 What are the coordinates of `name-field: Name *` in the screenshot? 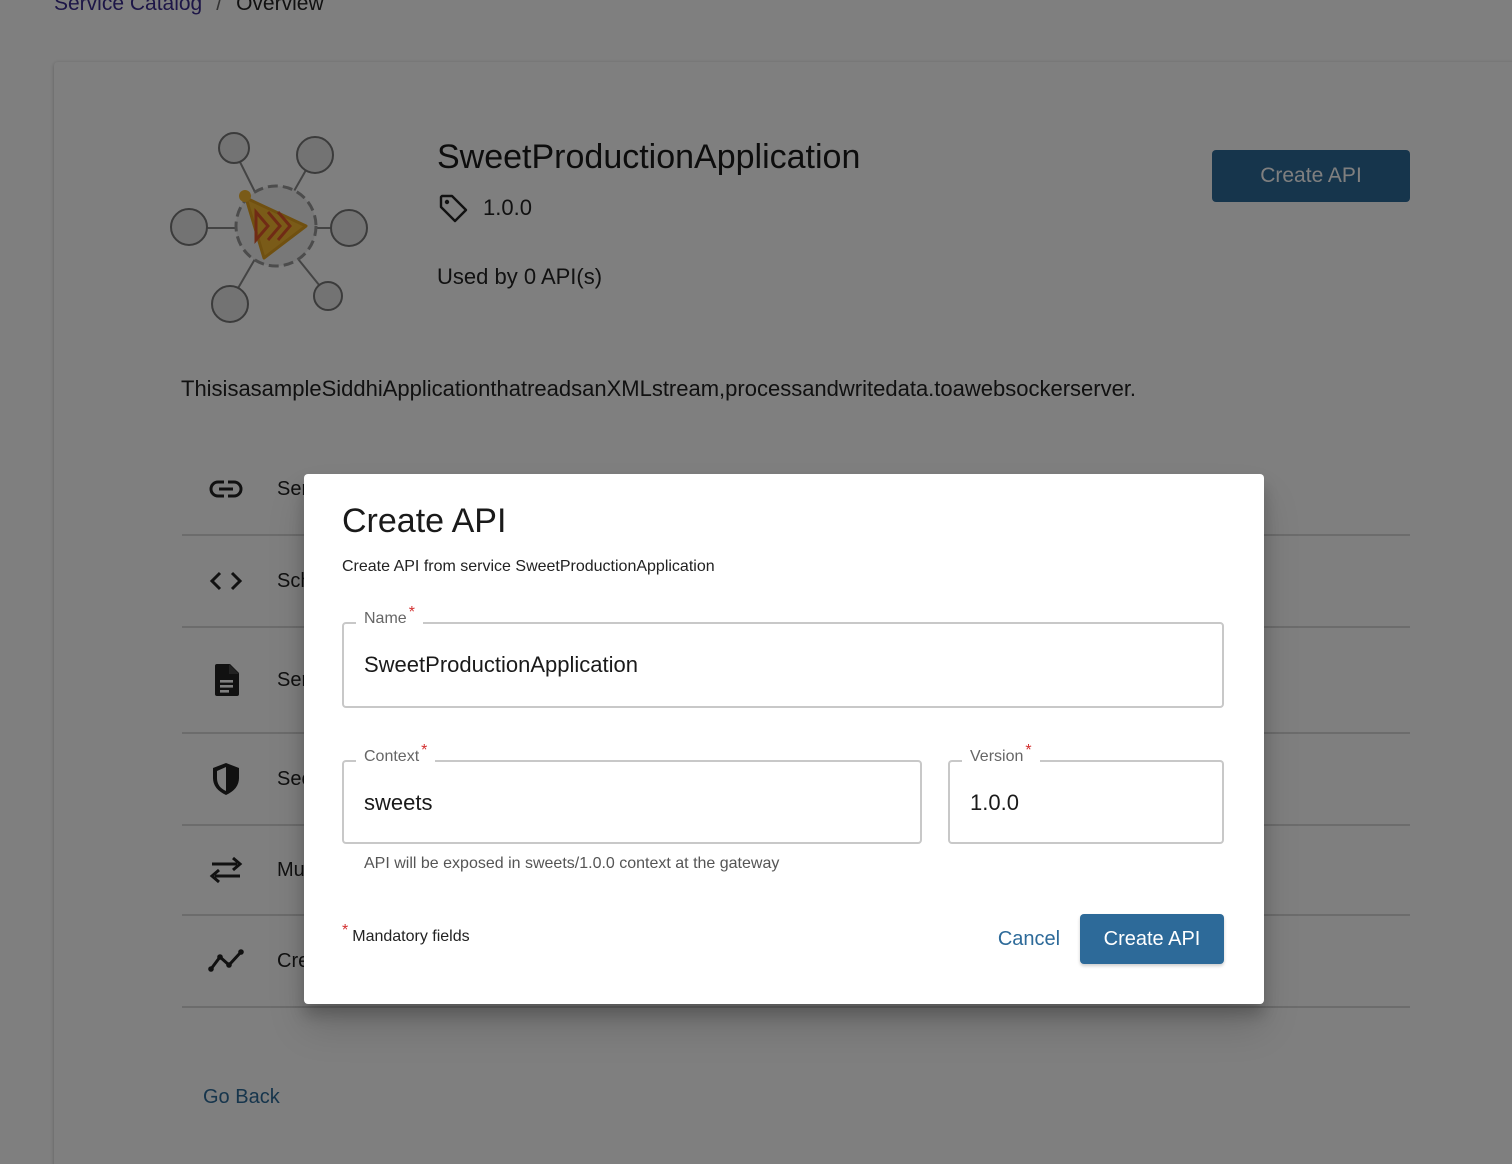 It's located at (783, 656).